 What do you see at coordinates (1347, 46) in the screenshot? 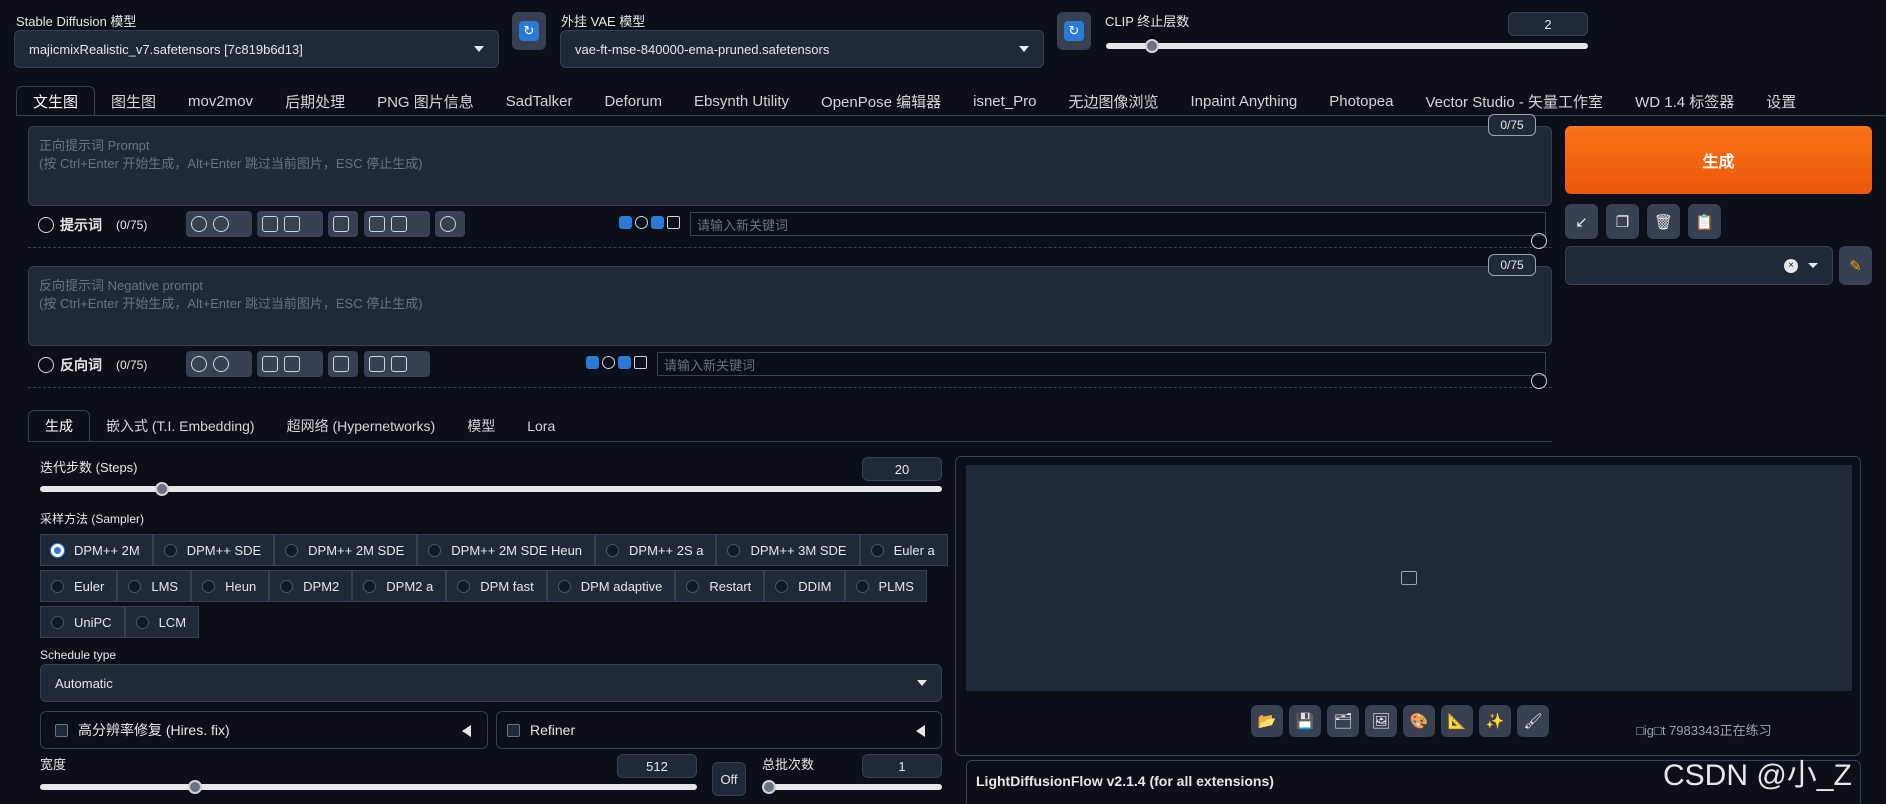
I see `clip-slider` at bounding box center [1347, 46].